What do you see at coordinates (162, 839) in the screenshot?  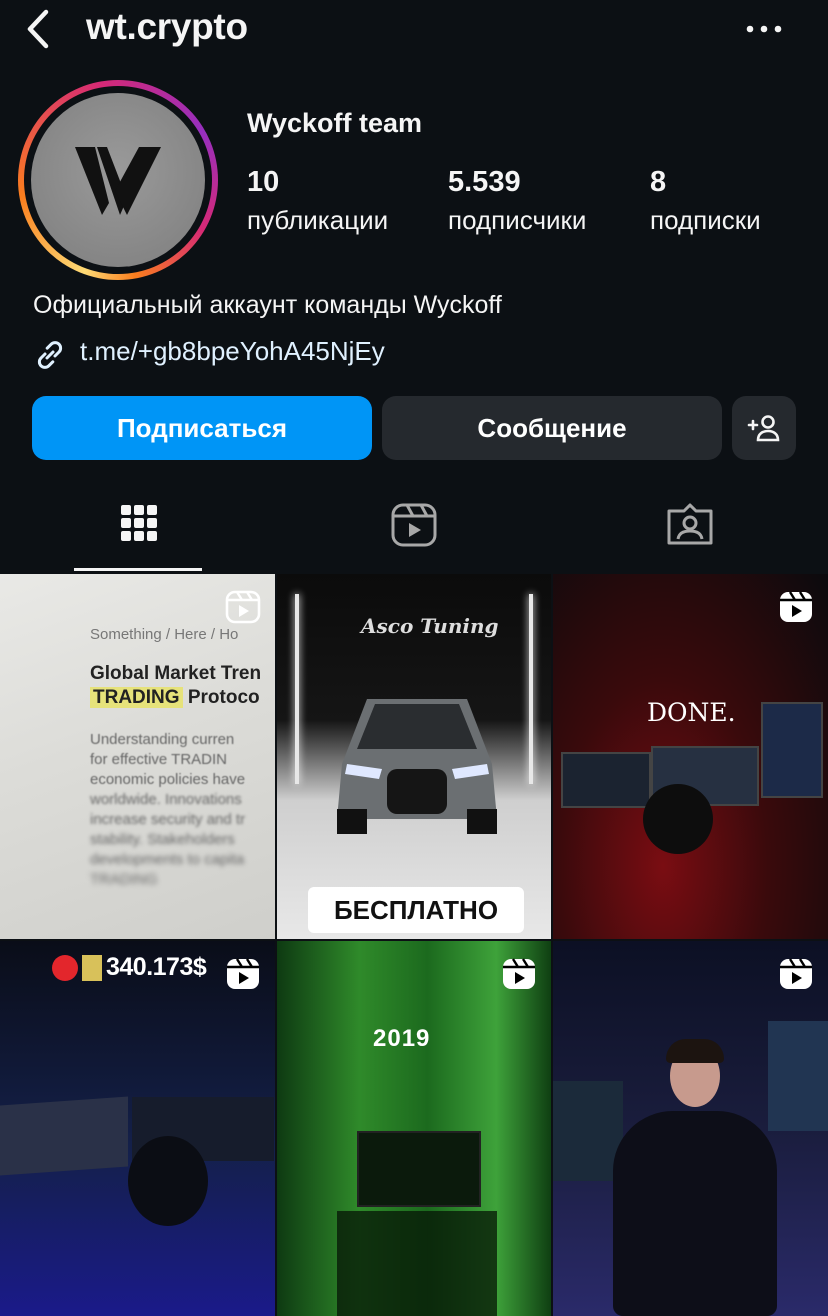 I see `post-1-body-line: stability. Stakeholders` at bounding box center [162, 839].